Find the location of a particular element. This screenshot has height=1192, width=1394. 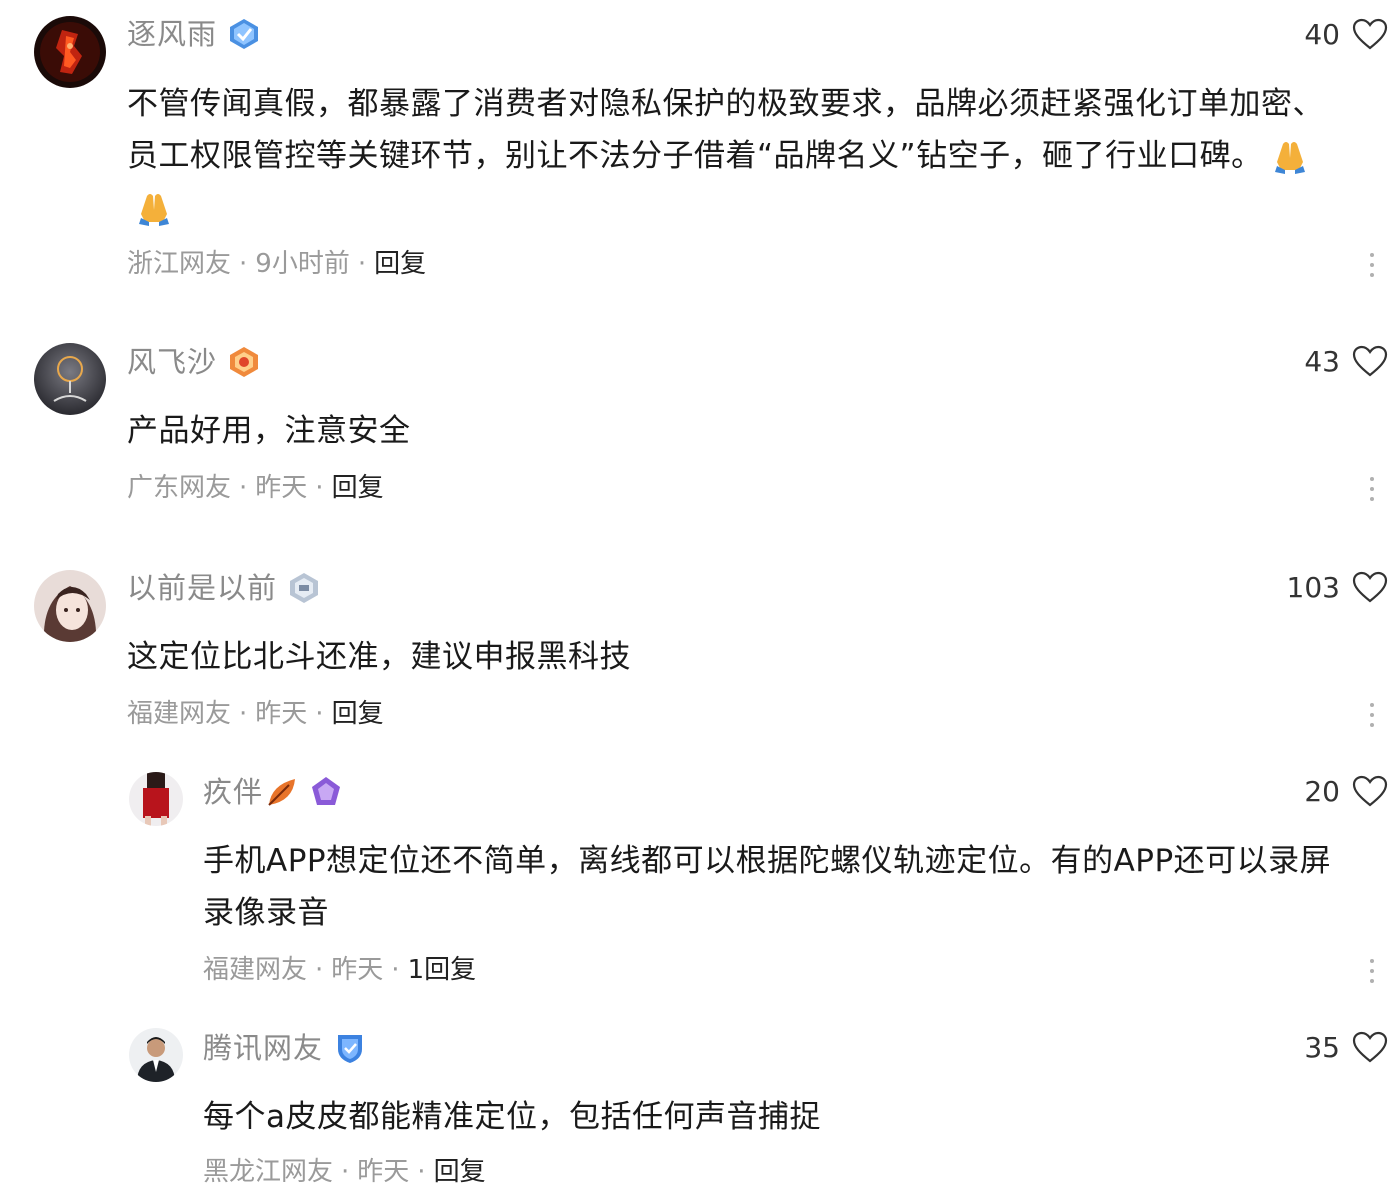

like-count: 35 is located at coordinates (1322, 1047).